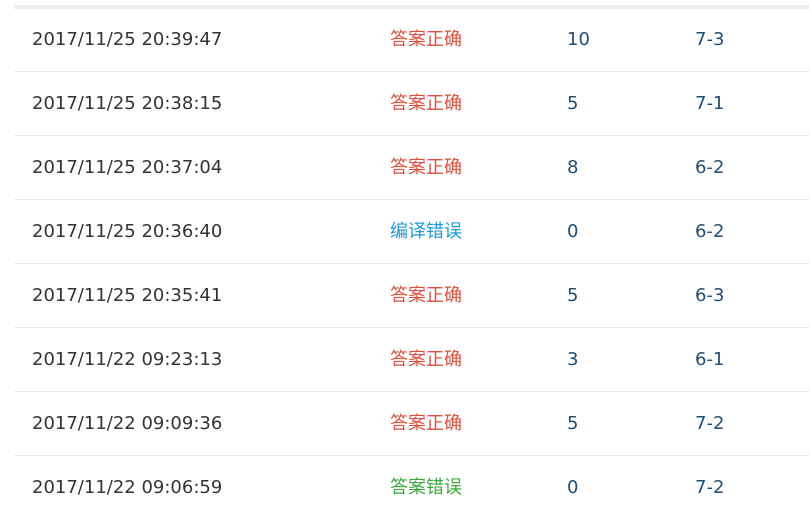  Describe the element at coordinates (578, 39) in the screenshot. I see `submission-score: 10` at that location.